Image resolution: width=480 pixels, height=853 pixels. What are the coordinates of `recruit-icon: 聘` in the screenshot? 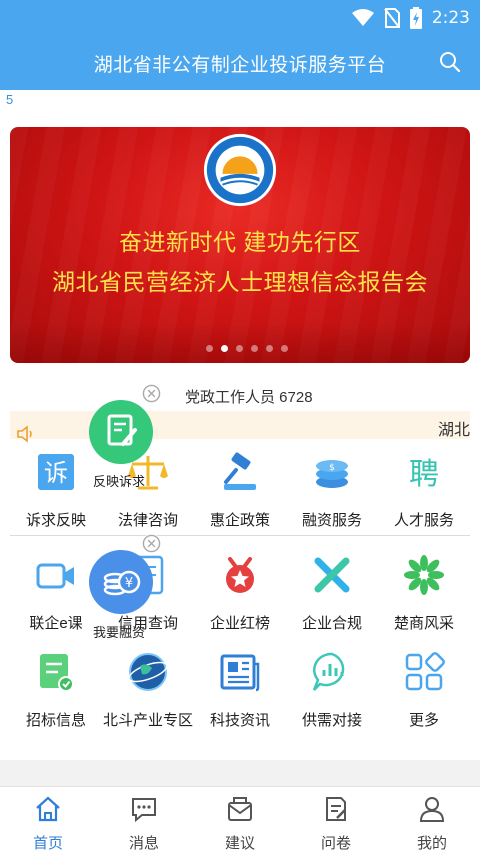 It's located at (424, 474).